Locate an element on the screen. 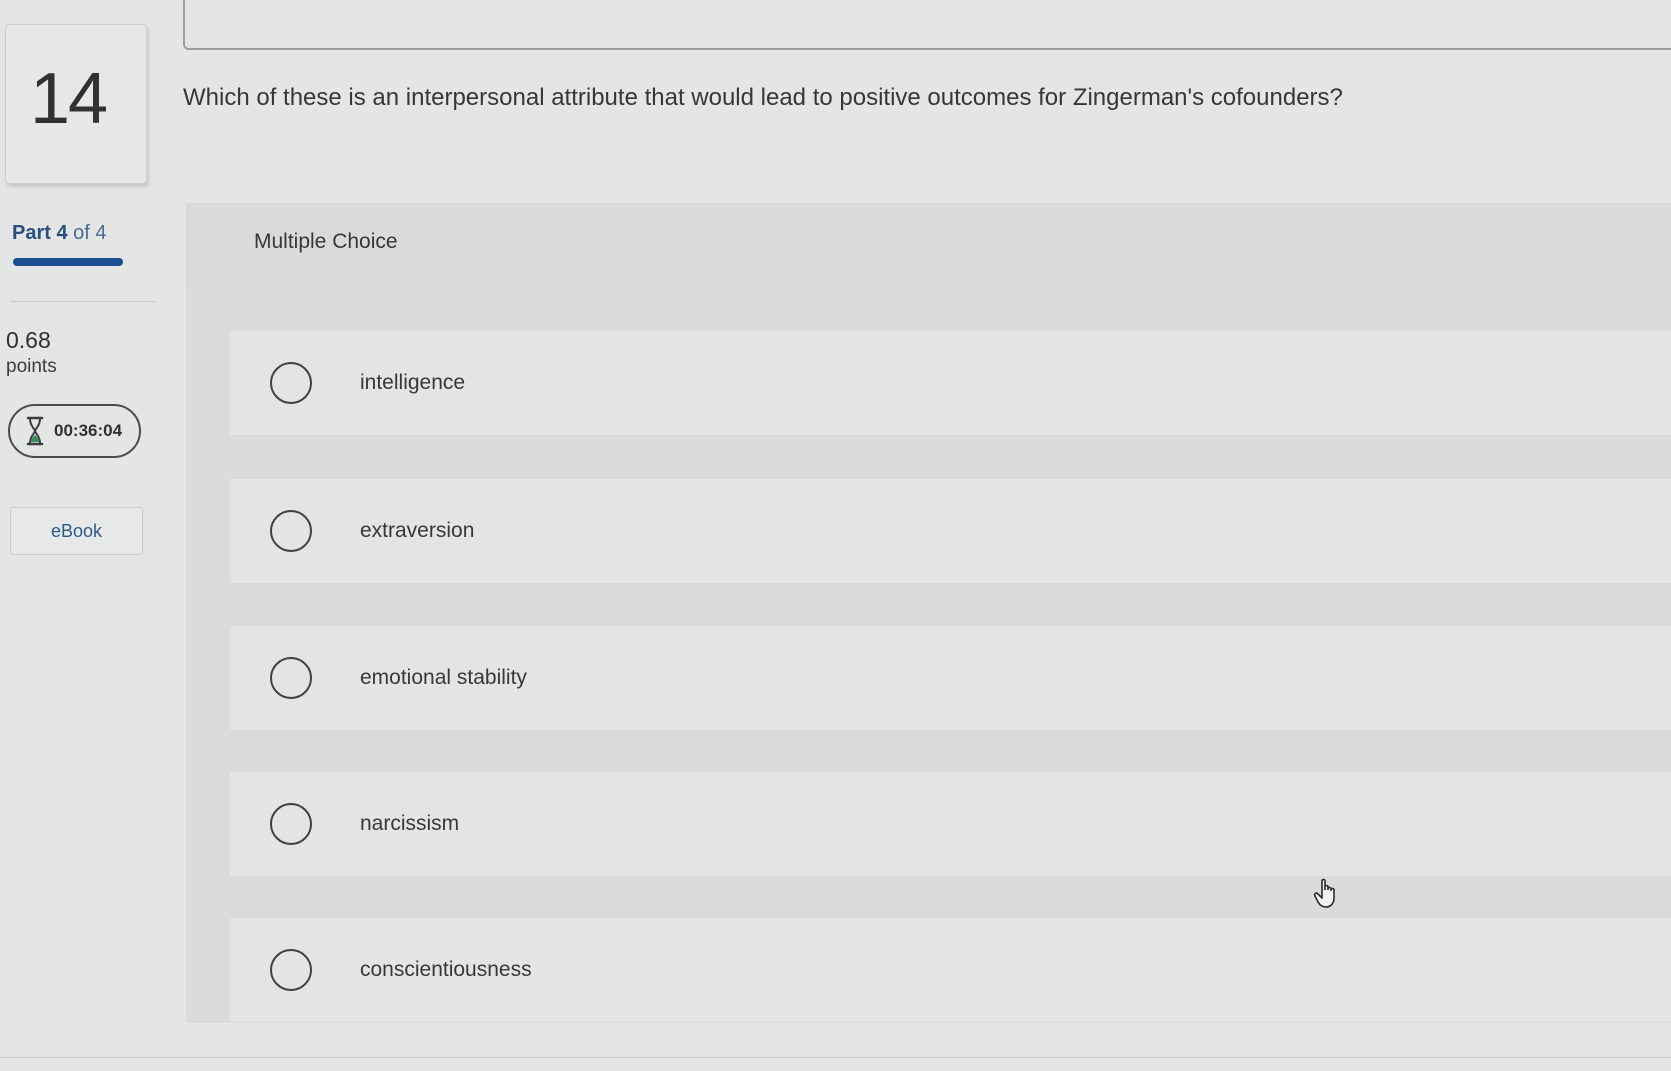  answer-option-label: conscientiousness is located at coordinates (446, 969).